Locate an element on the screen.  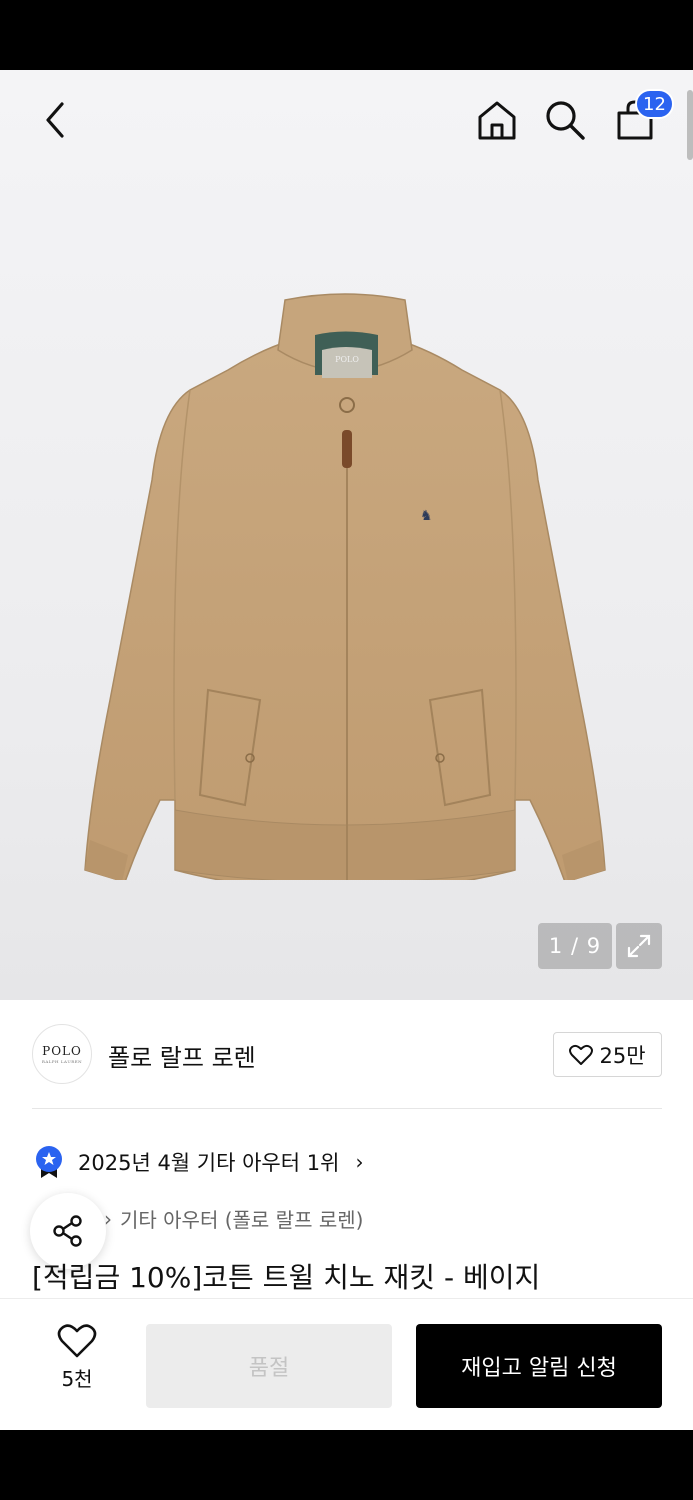
brand-like-count: 25만 is located at coordinates (622, 1055).